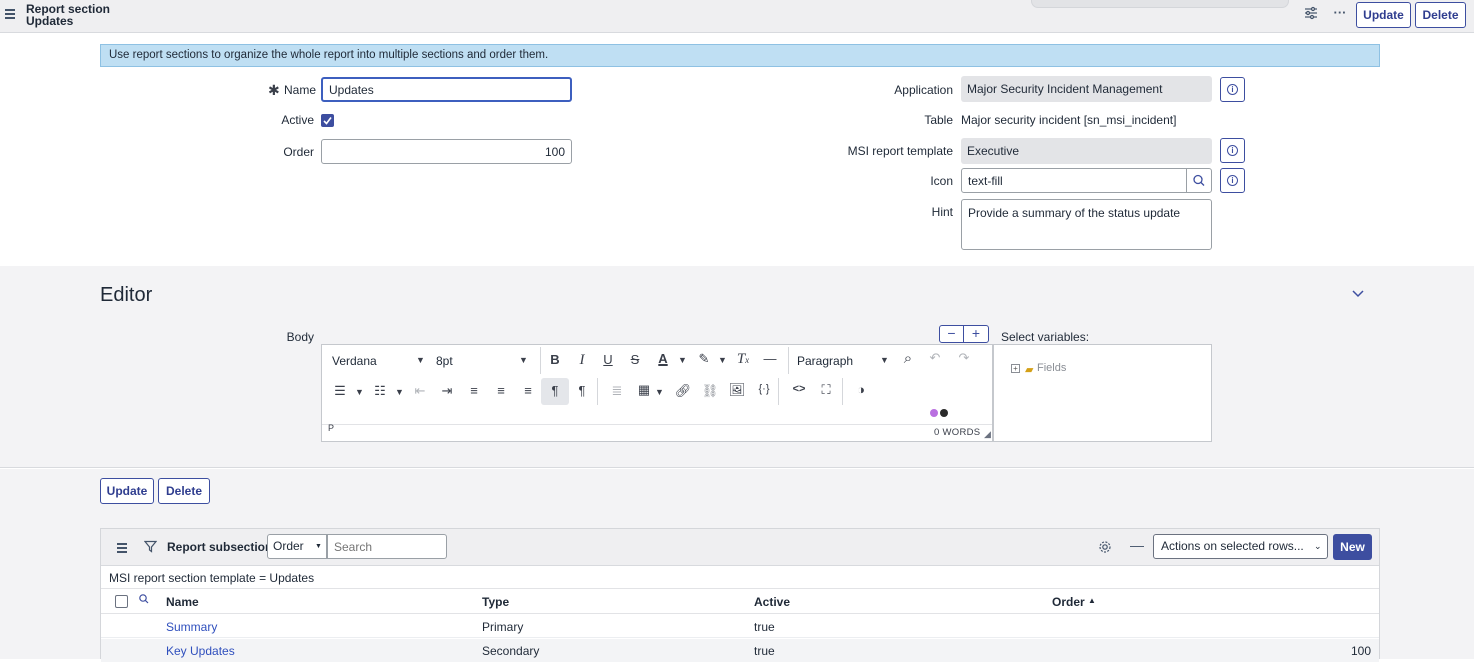  Describe the element at coordinates (446, 151) in the screenshot. I see `order-field` at that location.